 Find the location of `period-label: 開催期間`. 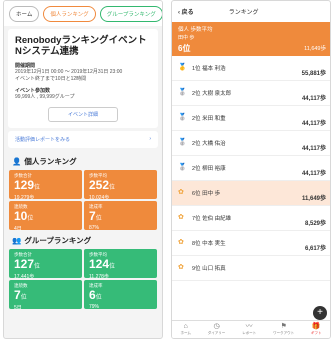

period-label: 開催期間 is located at coordinates (25, 66).